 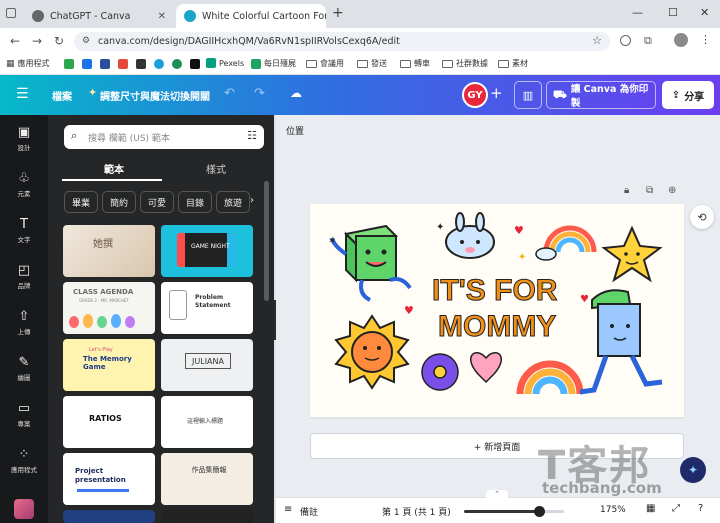 What do you see at coordinates (24, 276) in the screenshot?
I see `rail-brand: ◰ 品牌` at bounding box center [24, 276].